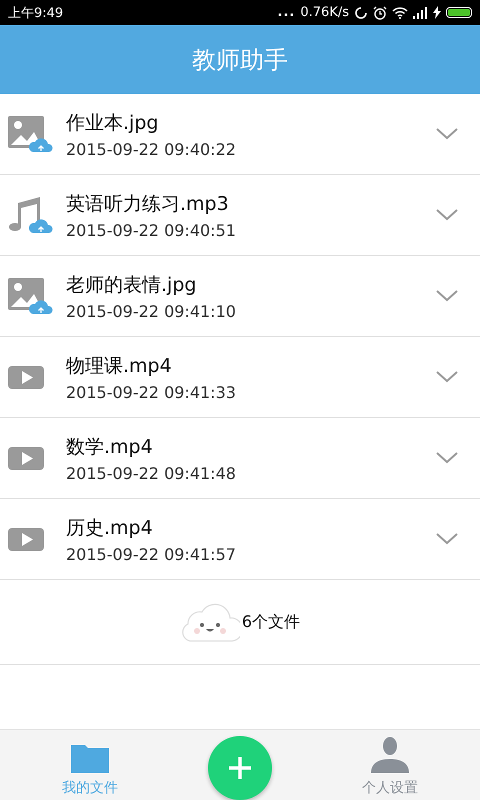  I want to click on file-time: 2015-09-22 09:40:22, so click(151, 149).